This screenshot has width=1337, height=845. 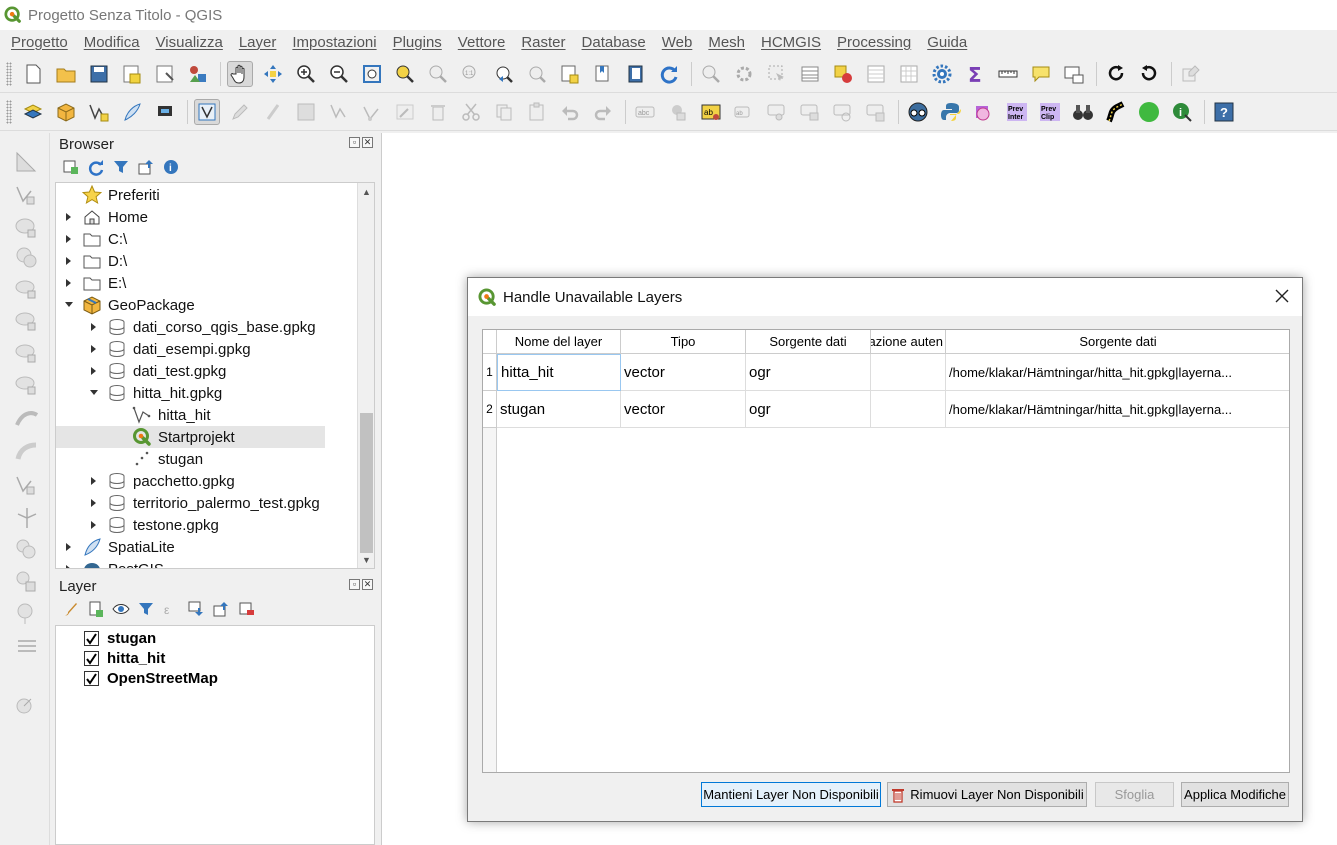 I want to click on collapse-all-button, so click(x=146, y=167).